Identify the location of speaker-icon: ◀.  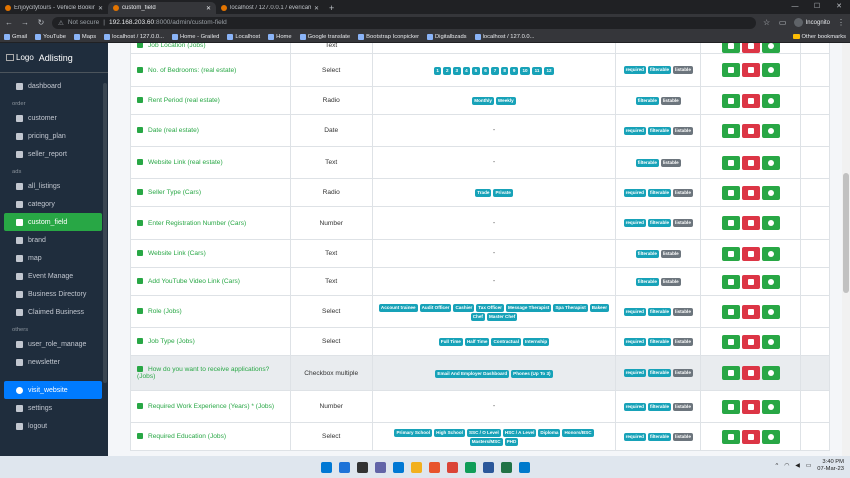
(797, 466).